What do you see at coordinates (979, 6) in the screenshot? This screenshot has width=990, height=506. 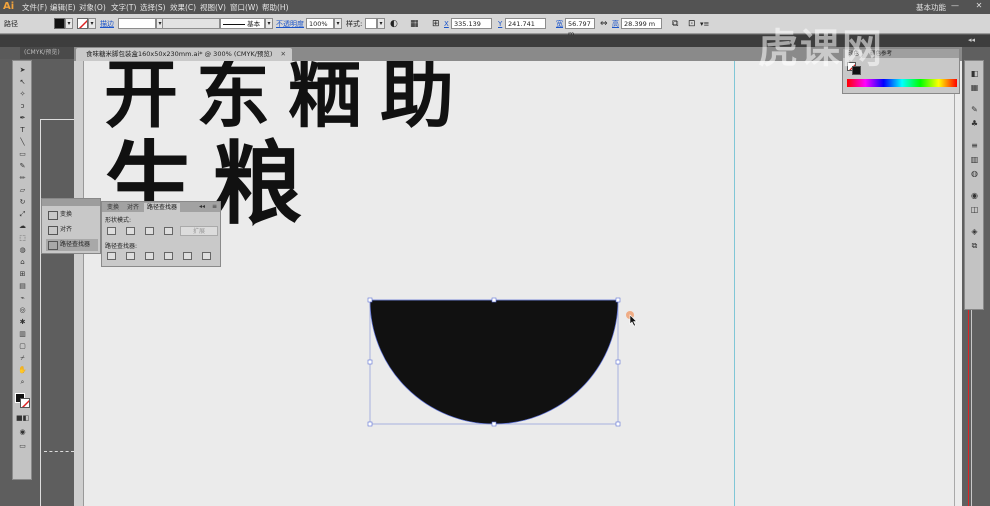 I see `close-button: ✕` at bounding box center [979, 6].